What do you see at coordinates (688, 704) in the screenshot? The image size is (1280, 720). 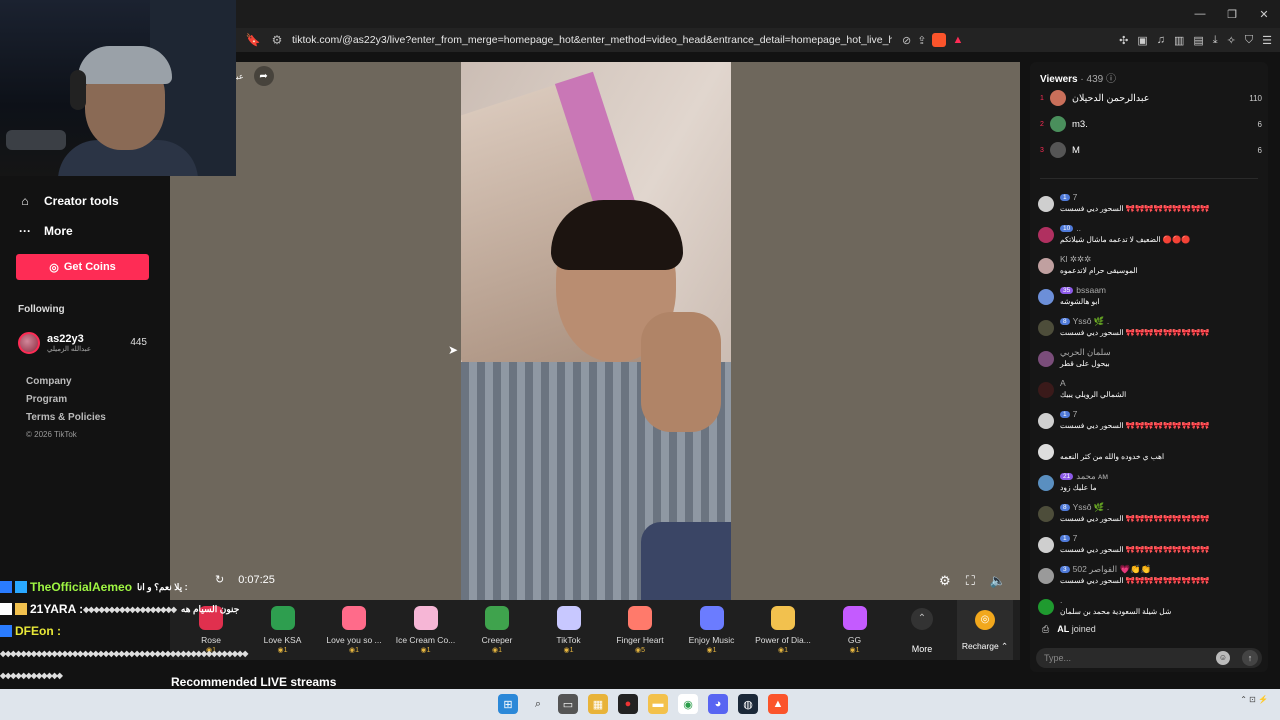 I see `chrome-icon: ◉` at bounding box center [688, 704].